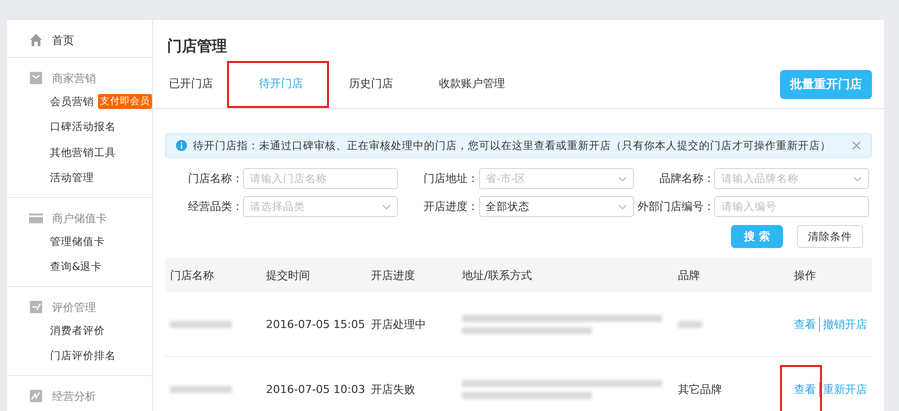  I want to click on bag-icon, so click(36, 78).